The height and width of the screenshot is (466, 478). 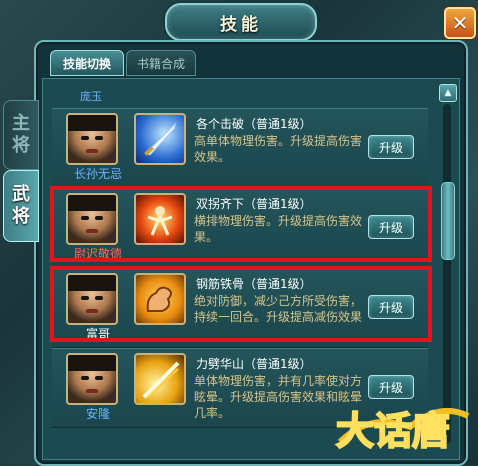 What do you see at coordinates (97, 414) in the screenshot?
I see `general-name: 安隆` at bounding box center [97, 414].